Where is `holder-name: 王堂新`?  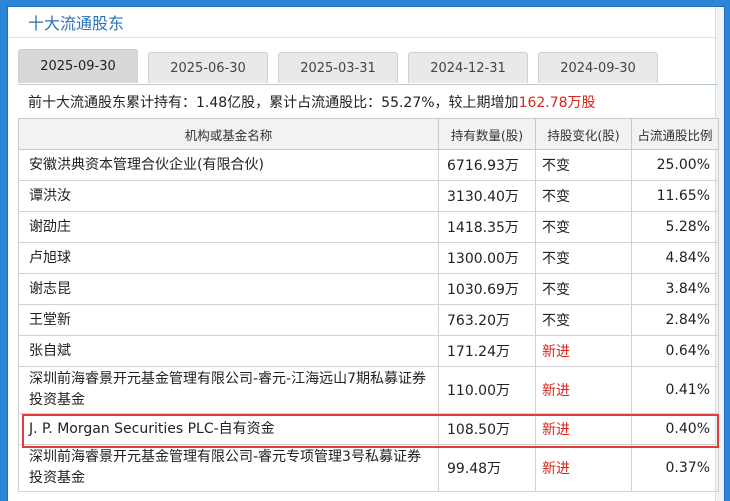
holder-name: 王堂新 is located at coordinates (228, 320).